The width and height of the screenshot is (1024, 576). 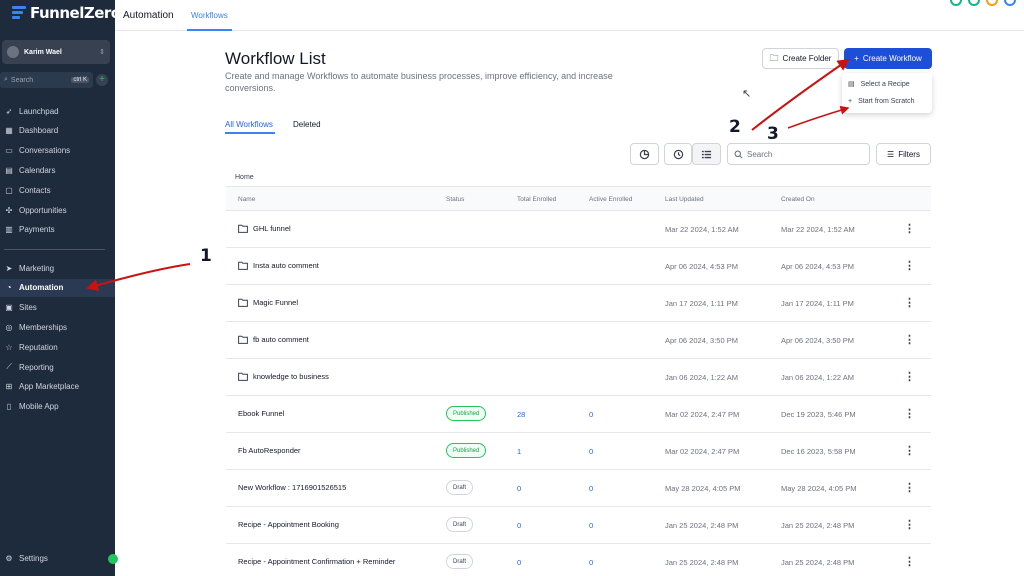 What do you see at coordinates (818, 117) in the screenshot?
I see `arrow-to-start-from-scratch` at bounding box center [818, 117].